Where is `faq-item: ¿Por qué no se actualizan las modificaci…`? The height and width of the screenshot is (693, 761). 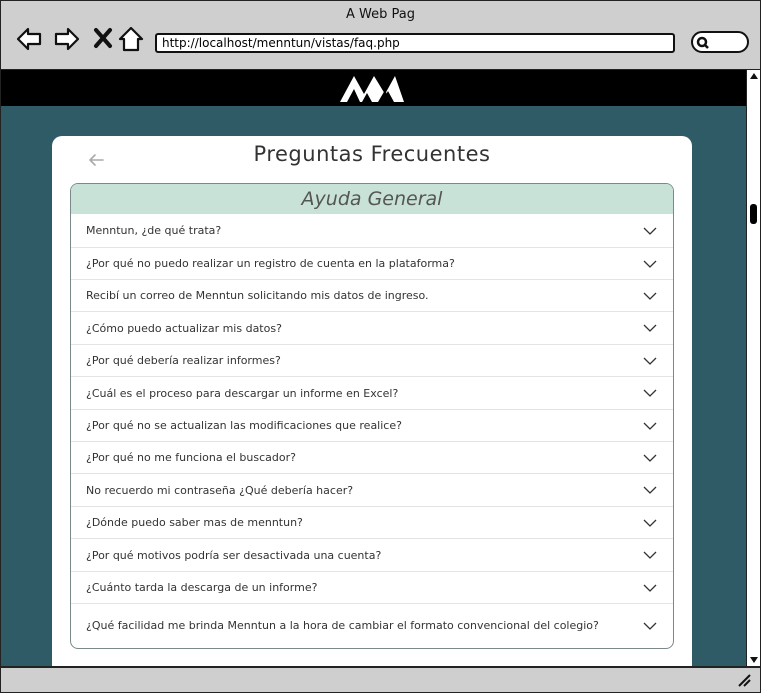 faq-item: ¿Por qué no se actualizan las modificaci… is located at coordinates (372, 425).